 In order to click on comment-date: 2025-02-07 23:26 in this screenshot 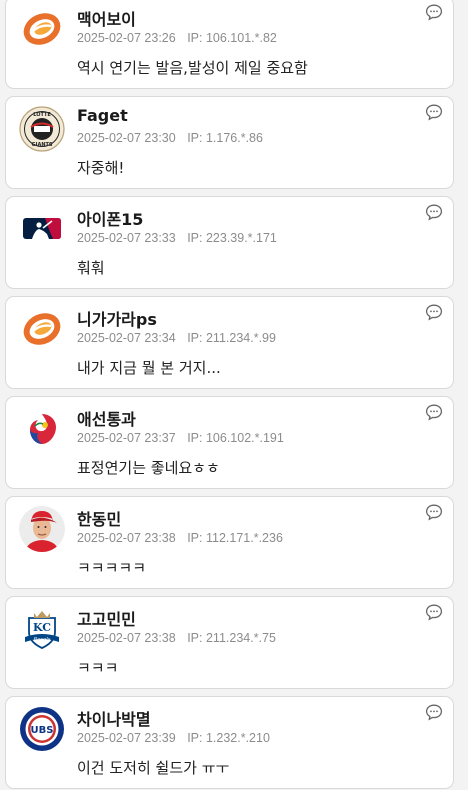, I will do `click(126, 38)`.